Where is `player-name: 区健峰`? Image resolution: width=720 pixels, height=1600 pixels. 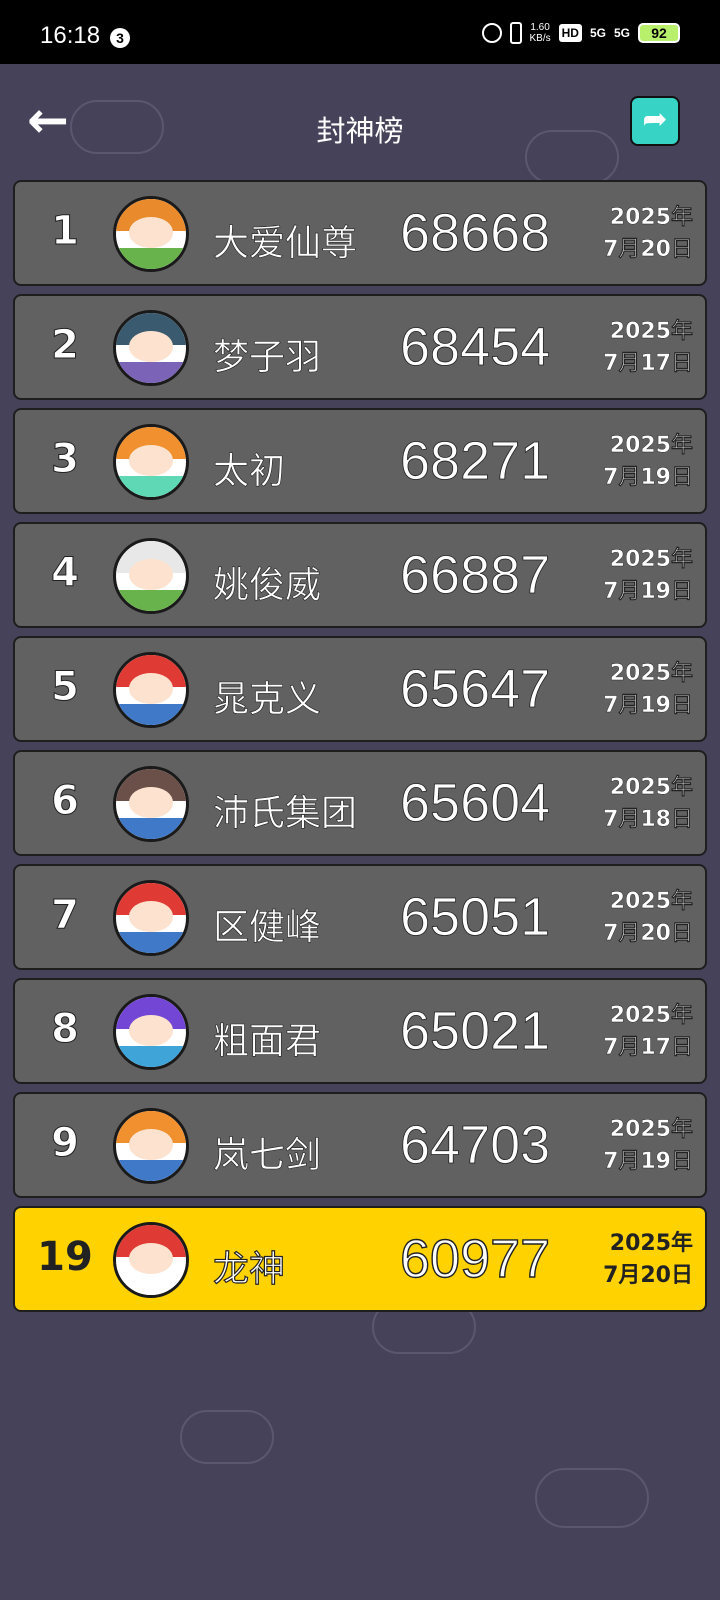
player-name: 区健峰 is located at coordinates (267, 928).